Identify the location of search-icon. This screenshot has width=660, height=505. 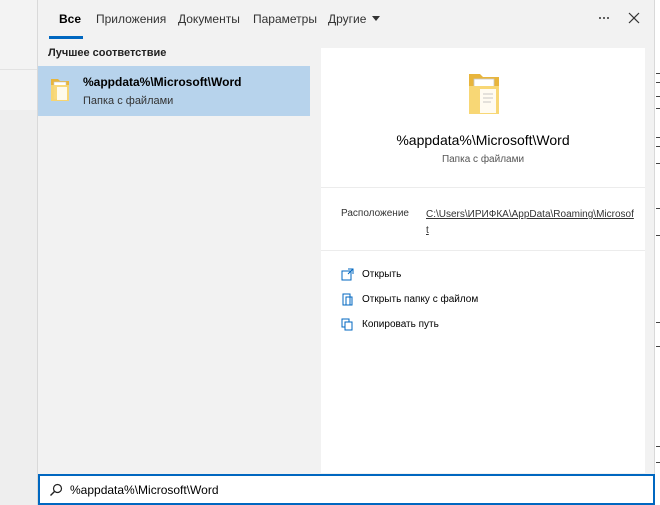
(56, 489).